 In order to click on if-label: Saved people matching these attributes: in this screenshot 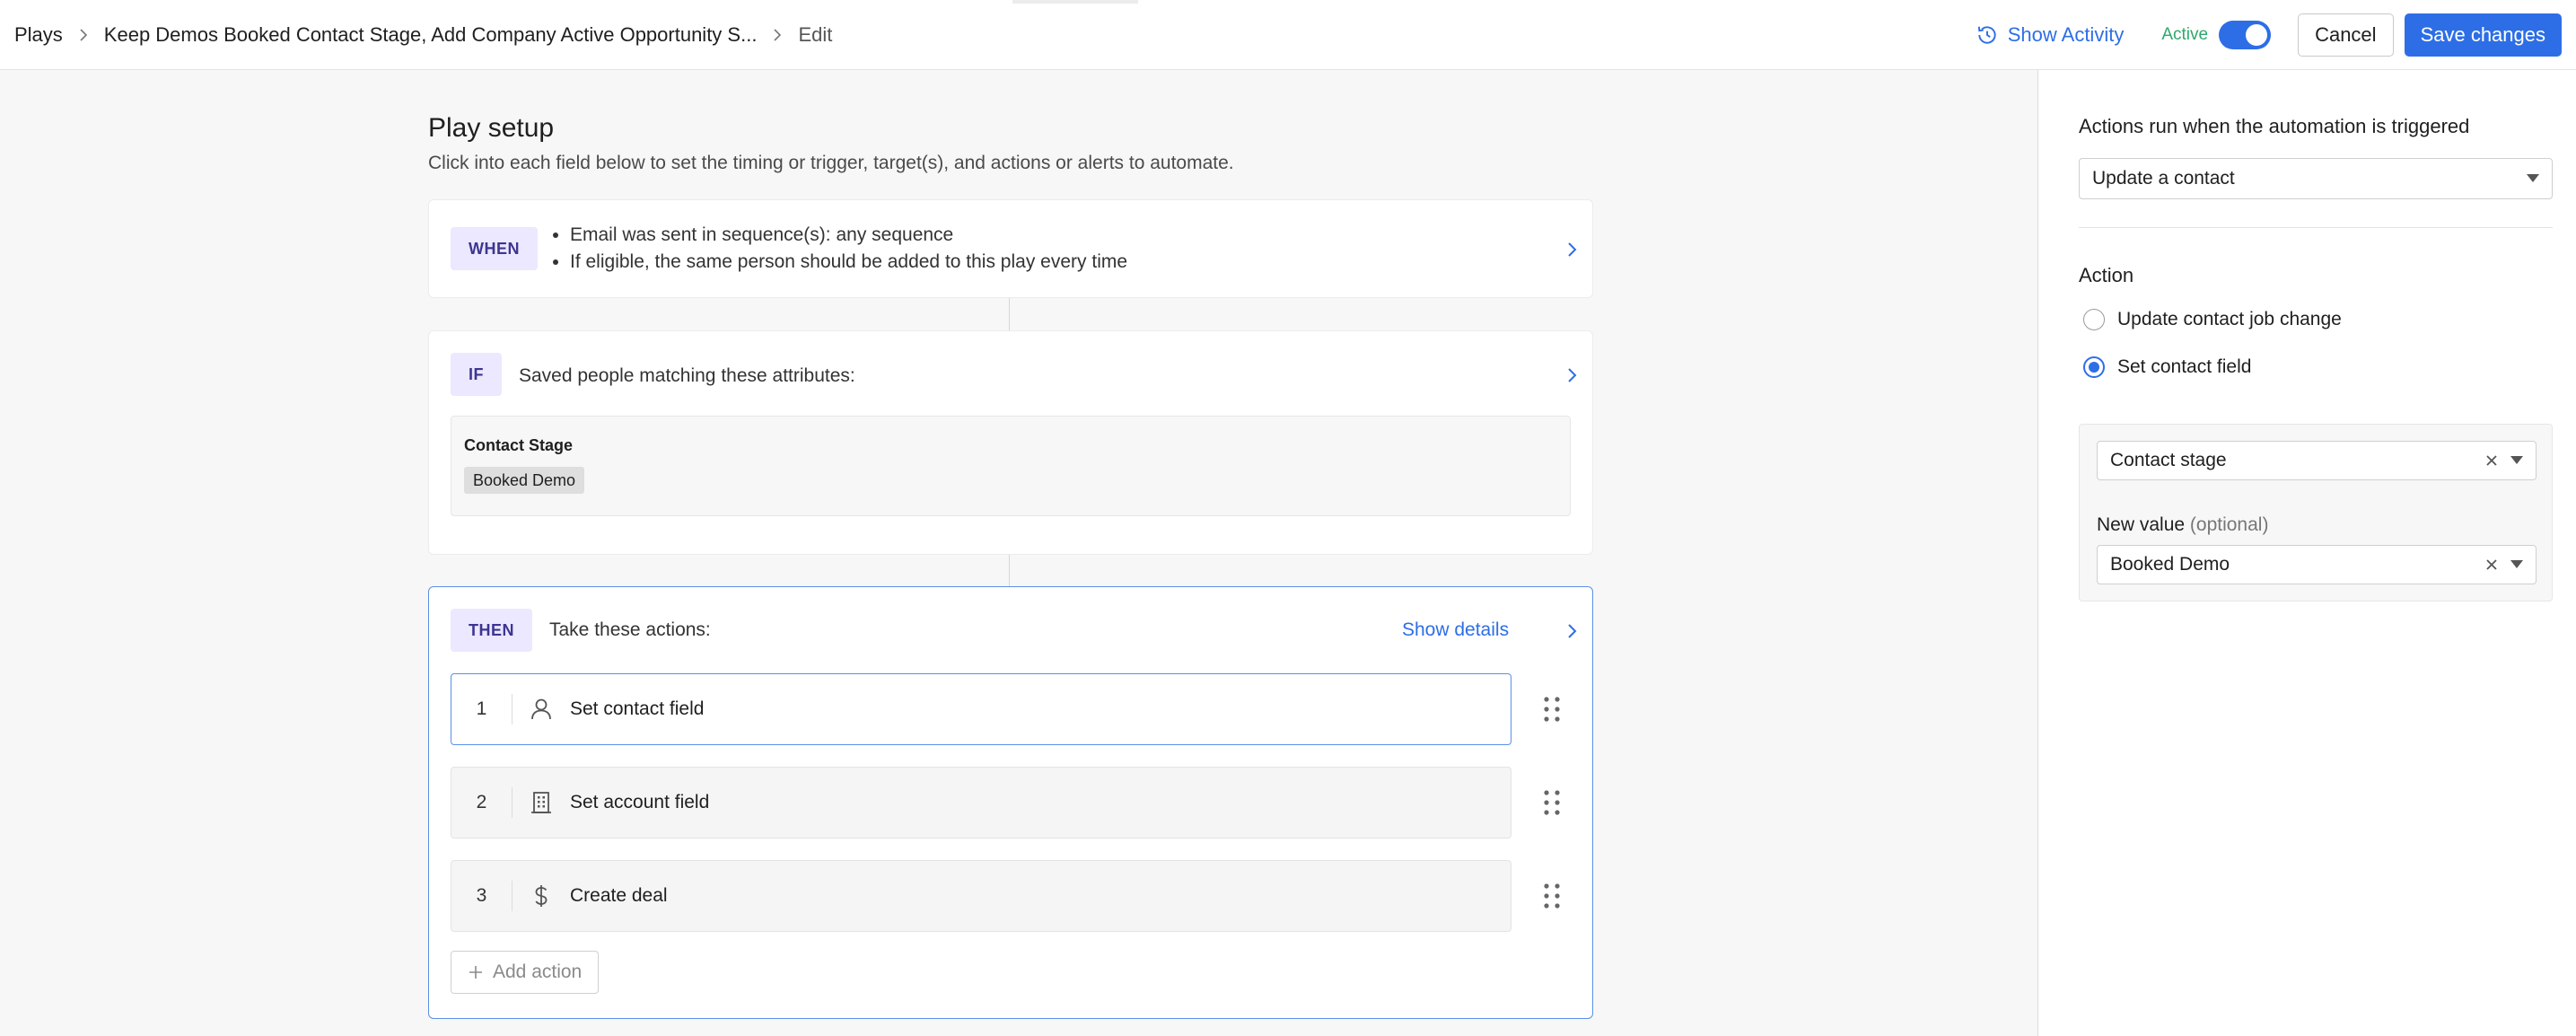, I will do `click(687, 376)`.